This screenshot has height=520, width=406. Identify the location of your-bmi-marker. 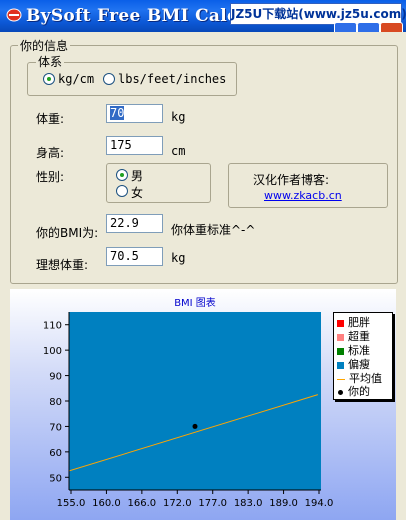
(195, 426).